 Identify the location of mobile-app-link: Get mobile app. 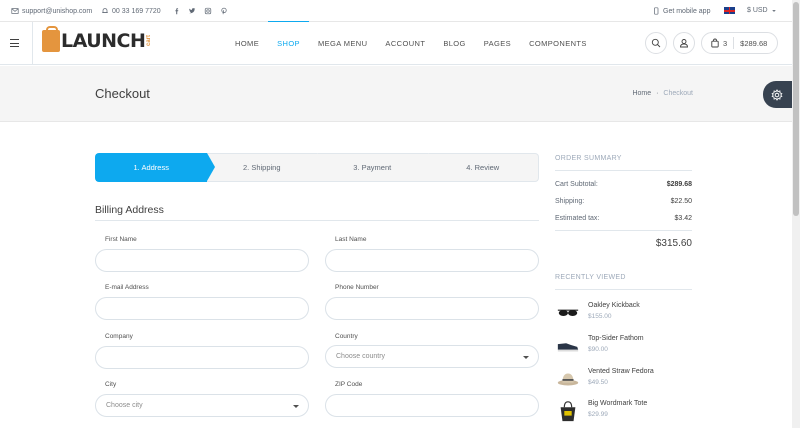
(681, 11).